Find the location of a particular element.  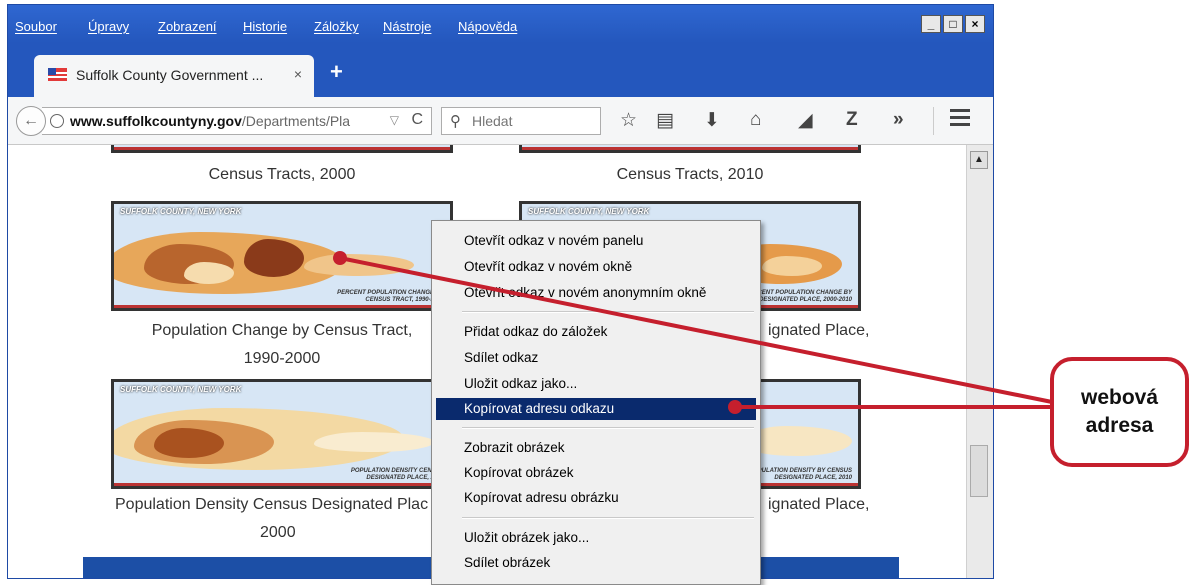

callout-dot-menu is located at coordinates (735, 407).